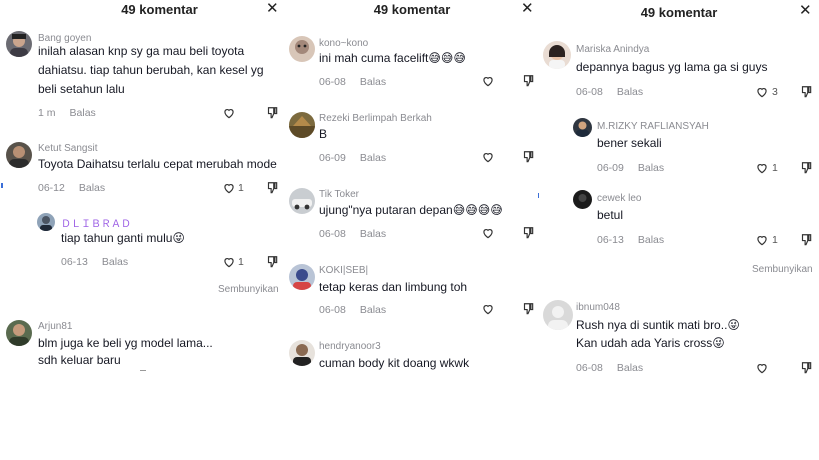 This screenshot has width=819, height=460. What do you see at coordinates (339, 194) in the screenshot?
I see `comment-username: Tik Toker` at bounding box center [339, 194].